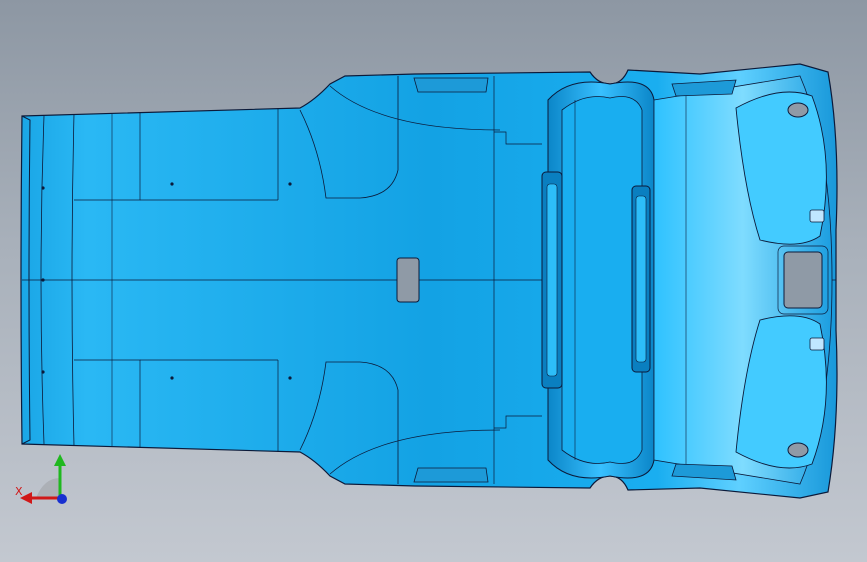 Image resolution: width=867 pixels, height=562 pixels. What do you see at coordinates (803, 280) in the screenshot?
I see `rear-cutout` at bounding box center [803, 280].